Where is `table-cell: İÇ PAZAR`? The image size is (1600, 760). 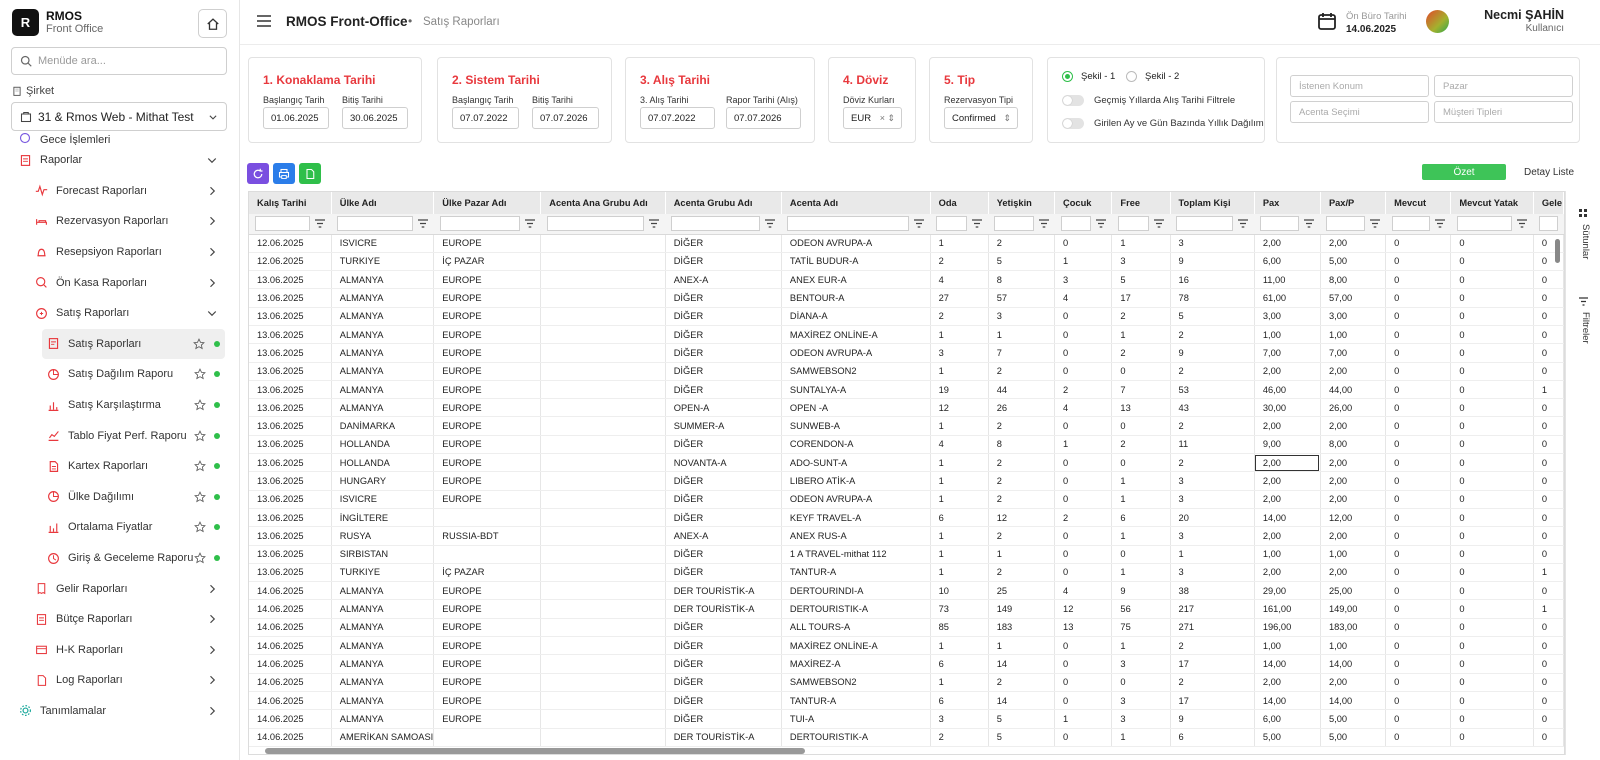
table-cell: İÇ PAZAR is located at coordinates (487, 573).